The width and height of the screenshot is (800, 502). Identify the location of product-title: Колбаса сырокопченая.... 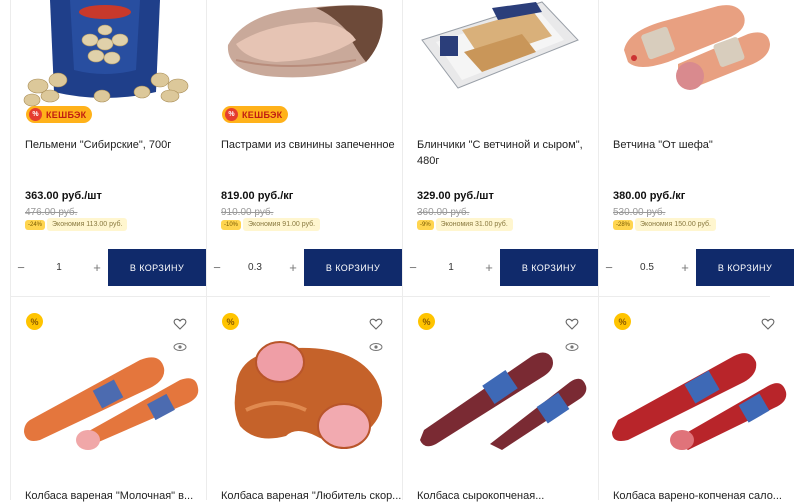
(480, 496).